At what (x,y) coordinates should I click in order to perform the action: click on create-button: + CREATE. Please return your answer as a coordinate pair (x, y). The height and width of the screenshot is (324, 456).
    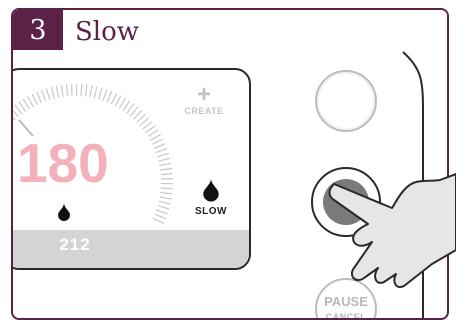
    Looking at the image, I should click on (204, 104).